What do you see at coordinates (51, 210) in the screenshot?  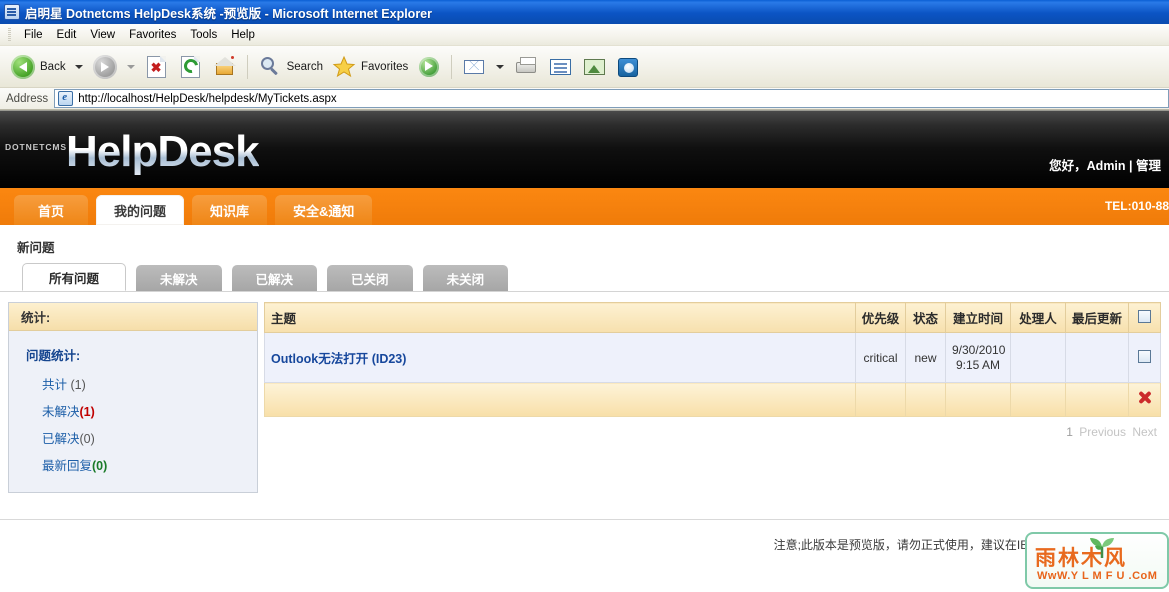 I see `nav-tab-home: 首页` at bounding box center [51, 210].